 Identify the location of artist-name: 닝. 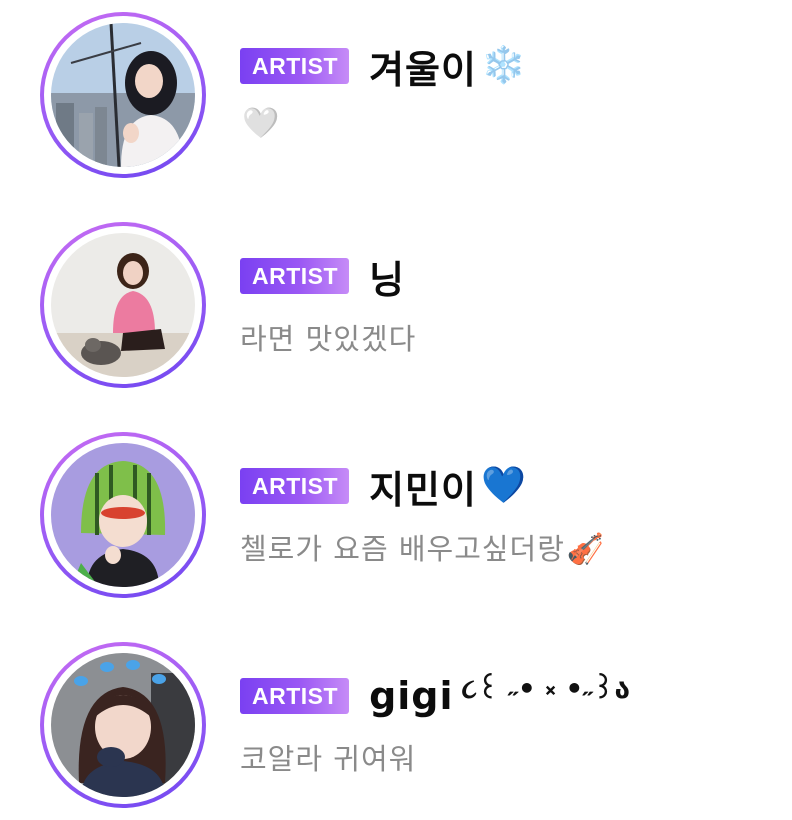
(387, 279).